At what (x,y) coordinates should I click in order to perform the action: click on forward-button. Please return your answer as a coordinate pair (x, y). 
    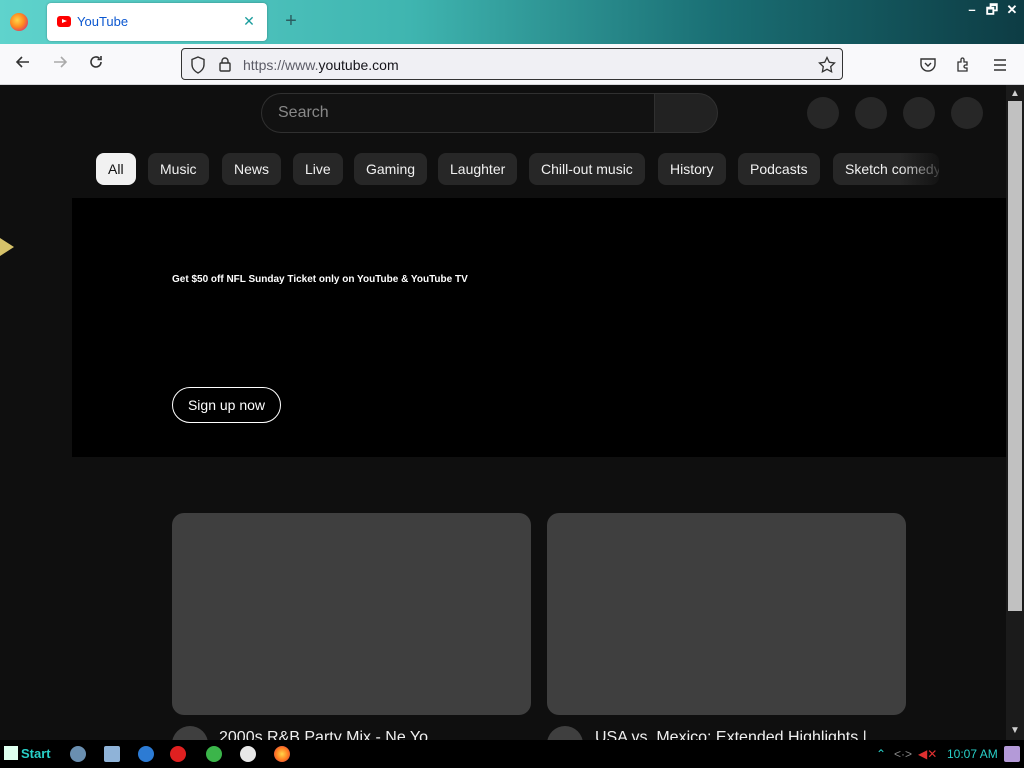
    Looking at the image, I should click on (60, 65).